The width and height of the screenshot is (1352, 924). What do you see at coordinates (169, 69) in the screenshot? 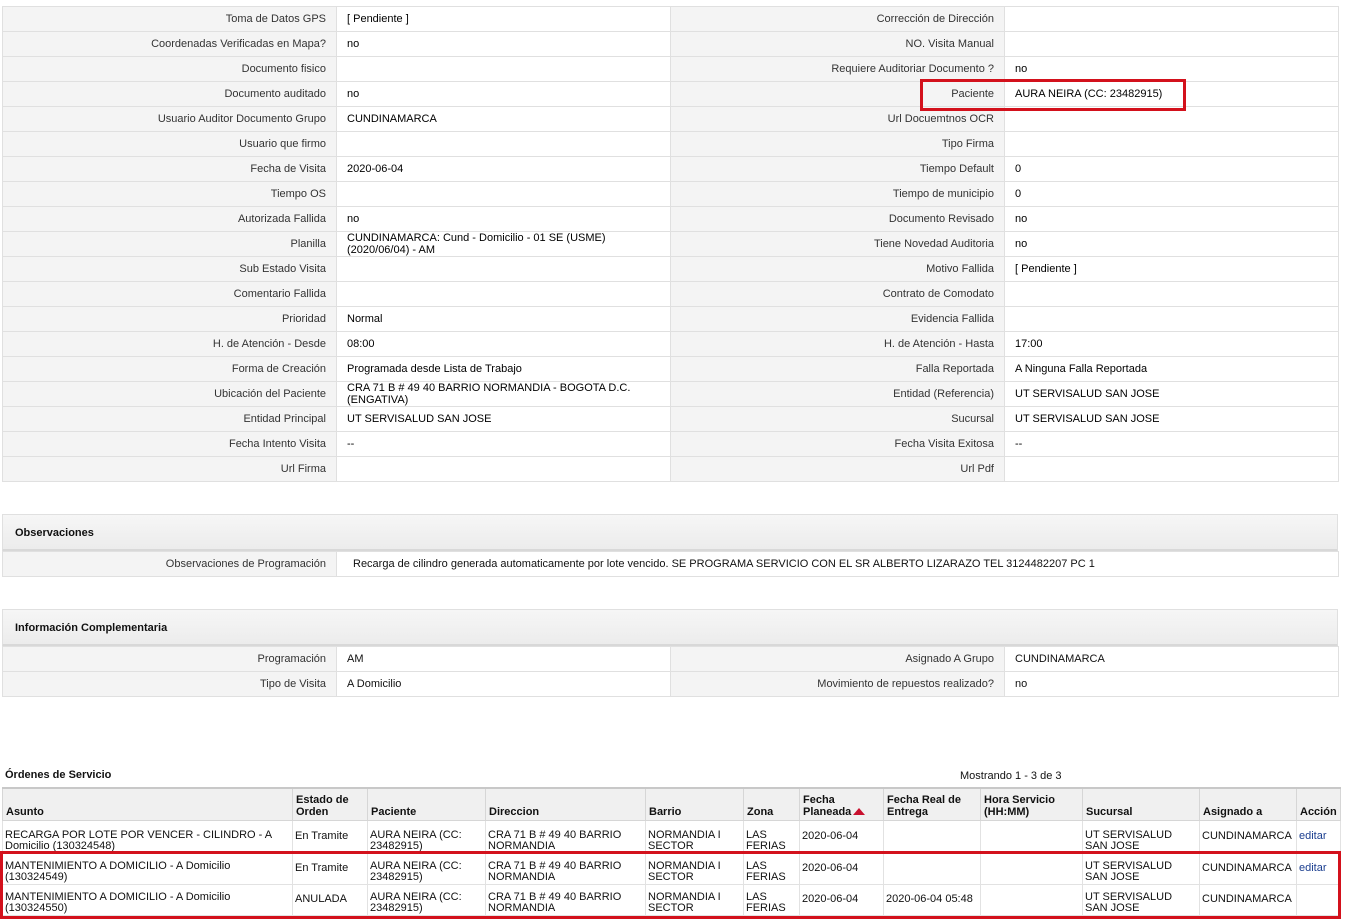
I see `documento-fisico-label: Documento fisico` at bounding box center [169, 69].